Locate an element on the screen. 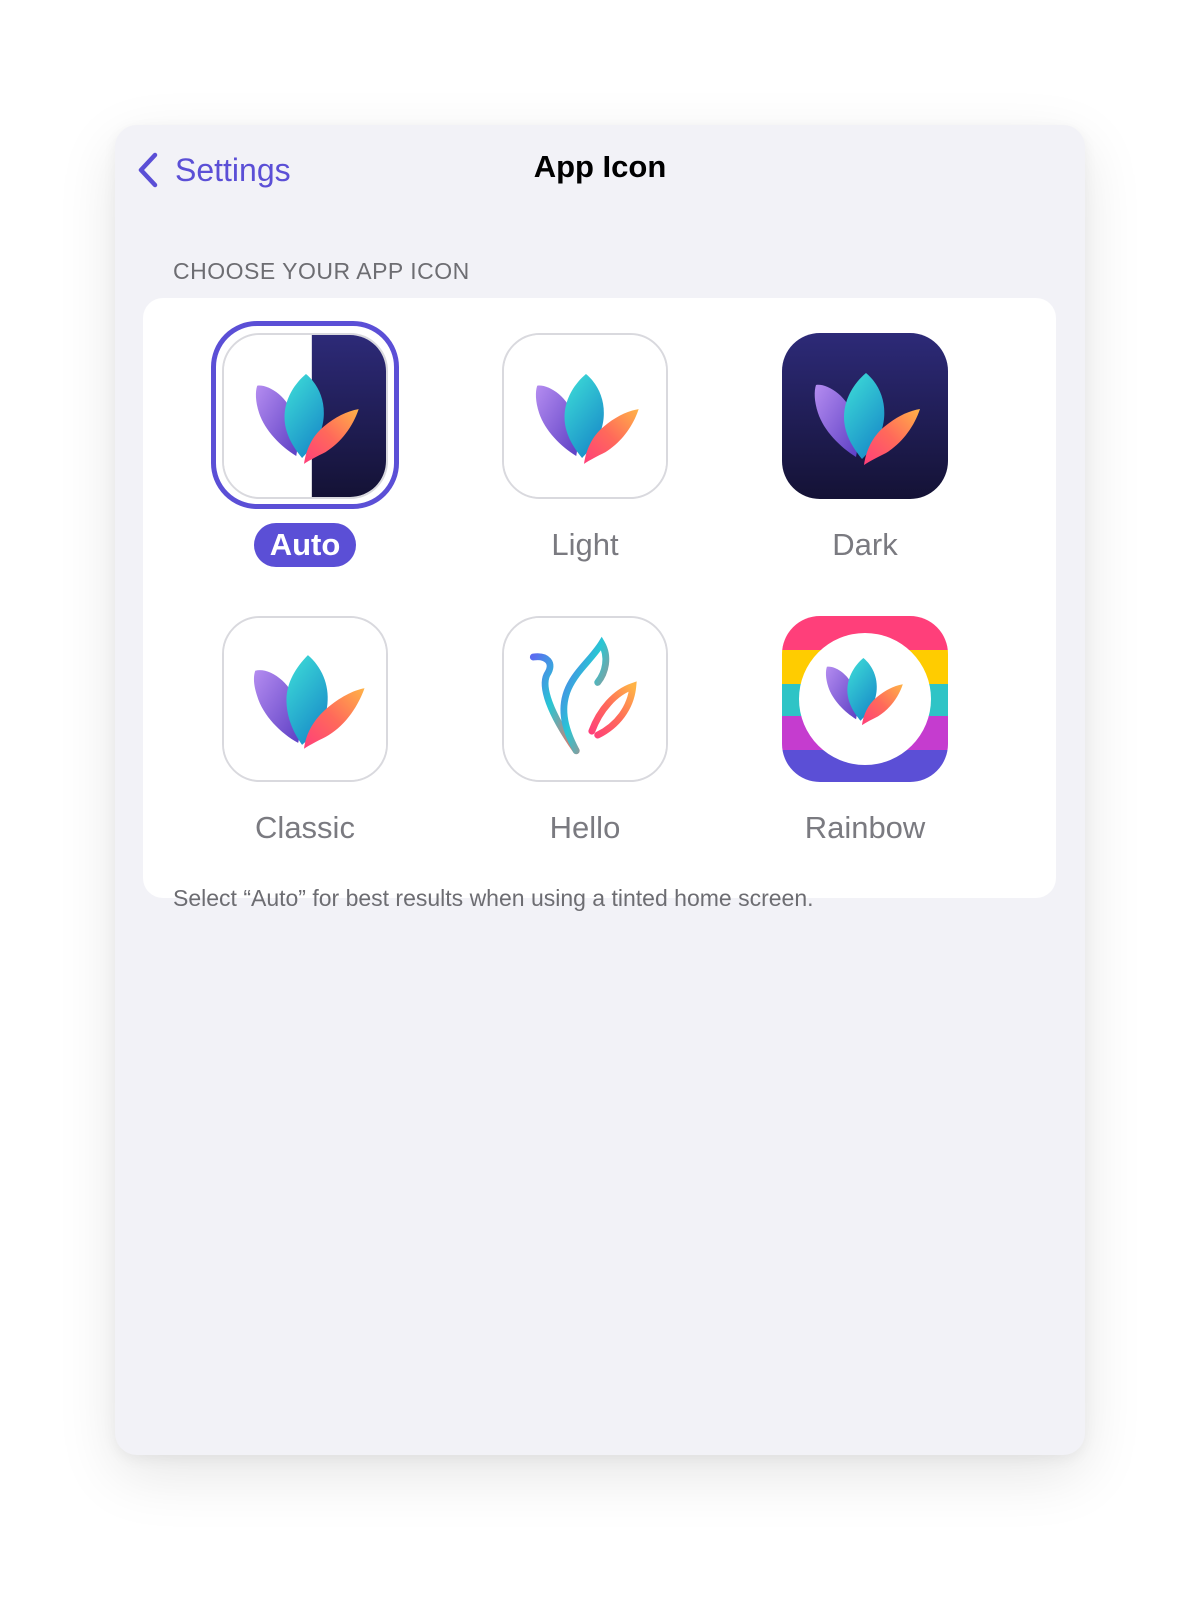  icon-option-label: Dark is located at coordinates (865, 544).